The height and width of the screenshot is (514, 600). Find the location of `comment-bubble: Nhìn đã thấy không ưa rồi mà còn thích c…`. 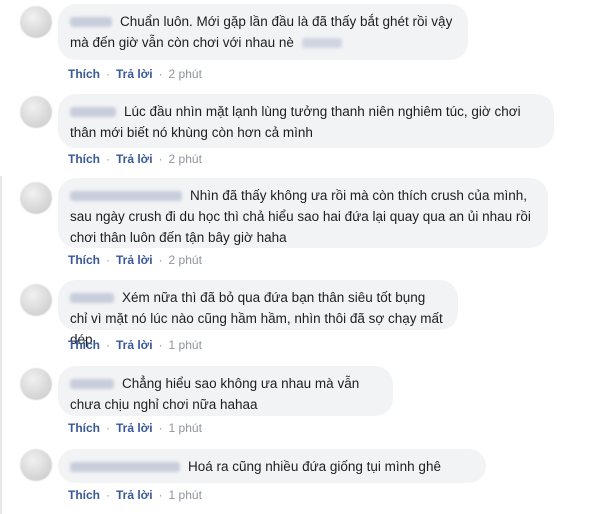

comment-bubble: Nhìn đã thấy không ưa rồi mà còn thích c… is located at coordinates (303, 213).